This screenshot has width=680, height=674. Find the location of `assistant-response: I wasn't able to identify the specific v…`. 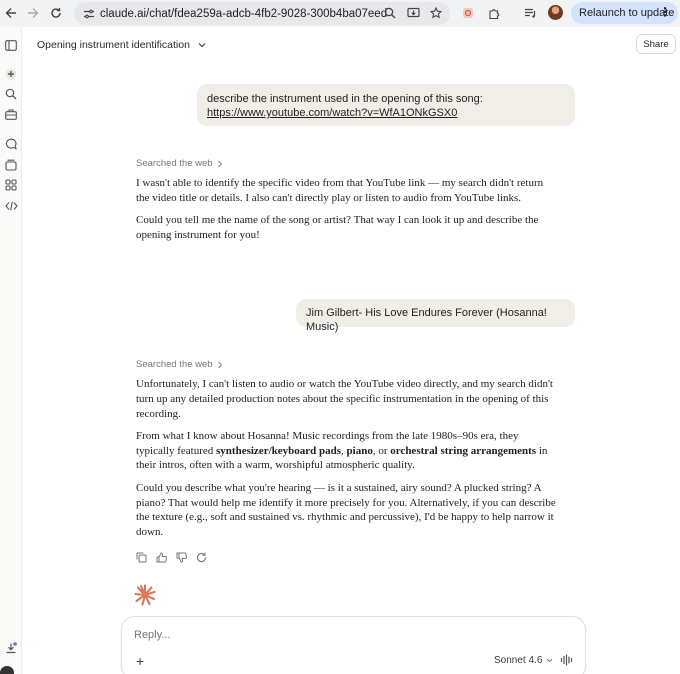

assistant-response: I wasn't able to identify the specific v… is located at coordinates (346, 213).